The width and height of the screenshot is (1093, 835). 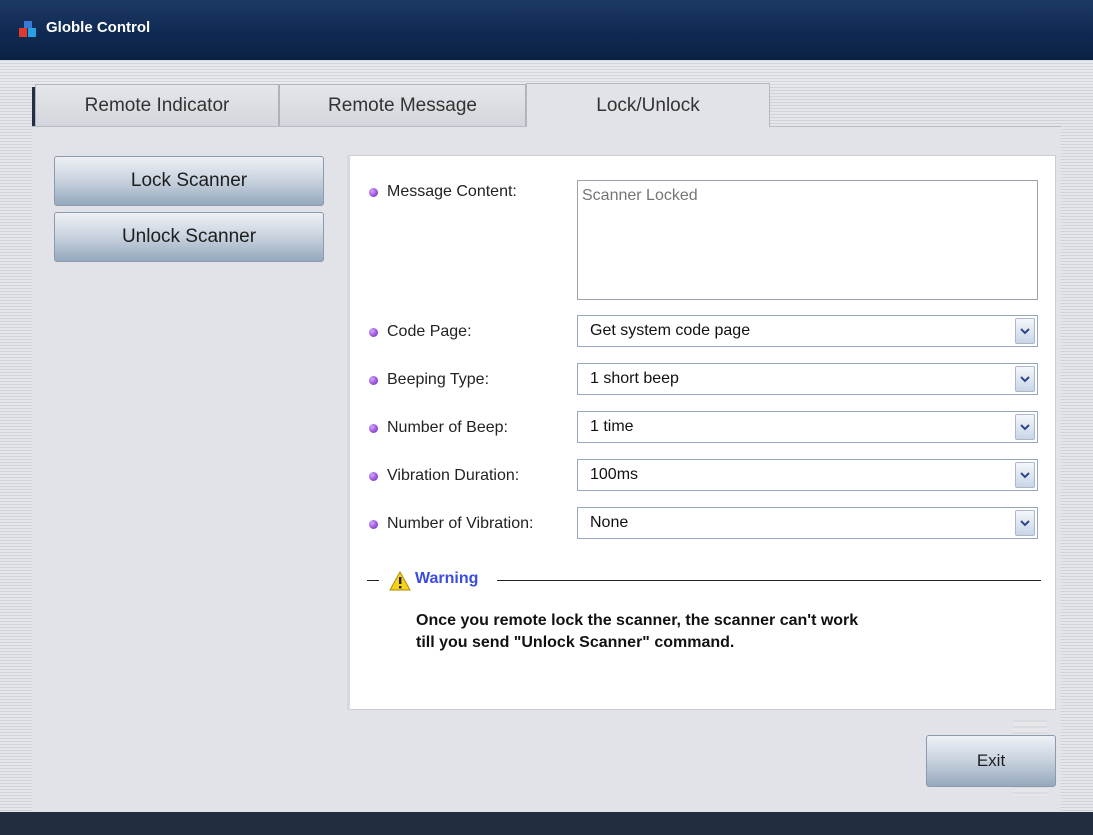 I want to click on beeping-type-select: 1 short beep, so click(x=807, y=379).